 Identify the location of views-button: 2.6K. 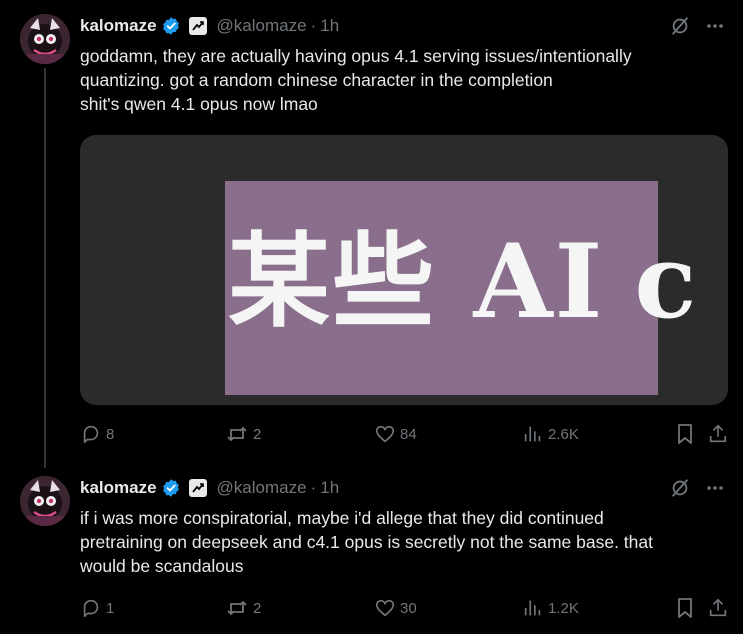
(550, 434).